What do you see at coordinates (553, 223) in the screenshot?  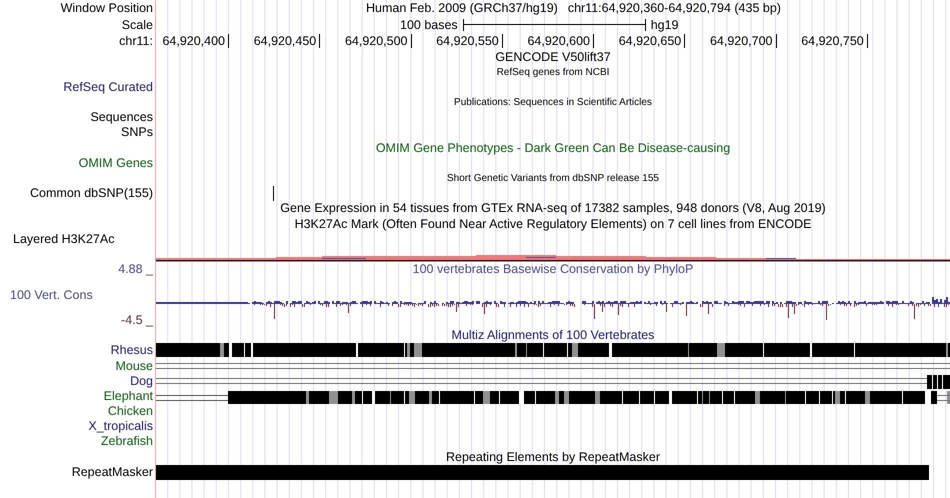 I see `track-title: H3K27Ac Mark (Often Found Near Active Regulatory Elements) on 7 cell lines from ENCODE` at bounding box center [553, 223].